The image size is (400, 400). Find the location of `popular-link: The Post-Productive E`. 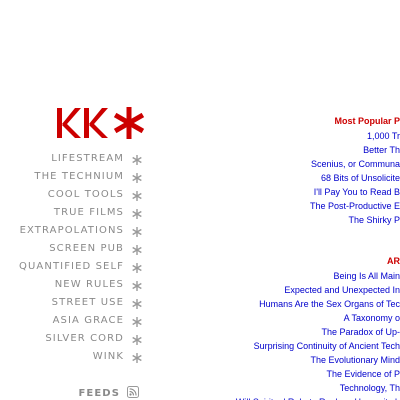

popular-link: The Post-Productive E is located at coordinates (355, 206).